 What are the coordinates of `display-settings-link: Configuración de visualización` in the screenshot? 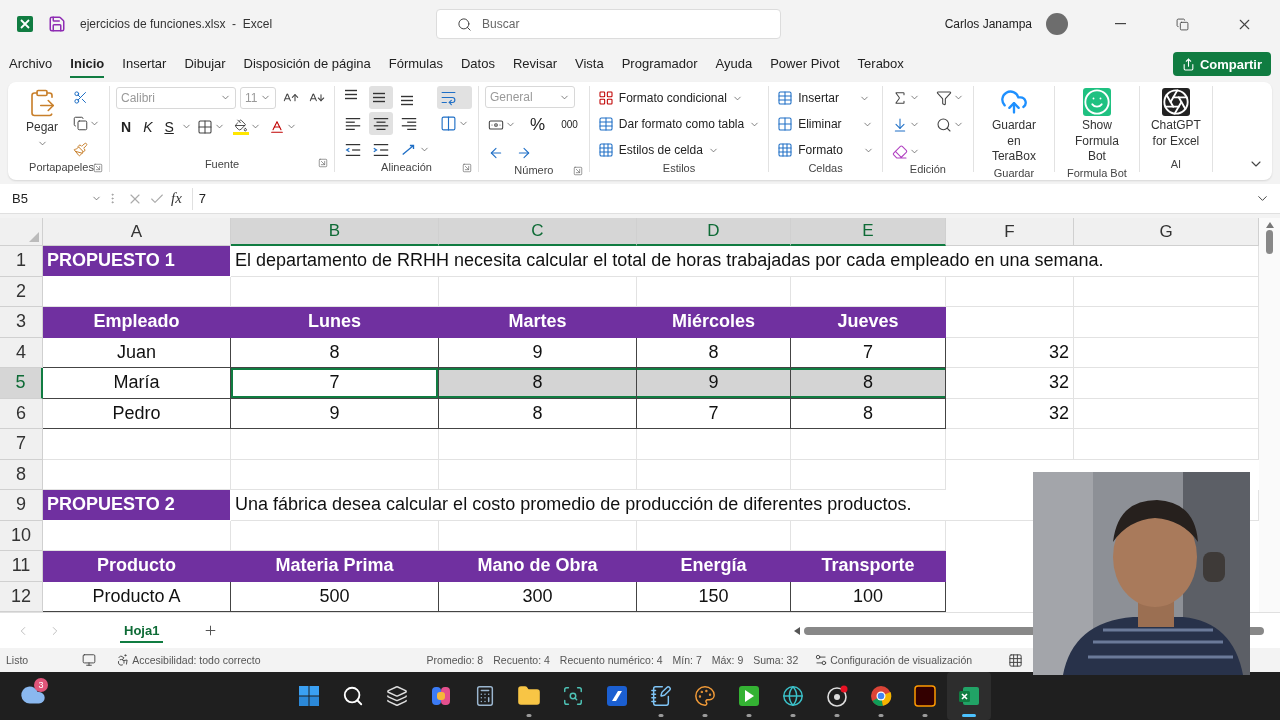 It's located at (901, 660).